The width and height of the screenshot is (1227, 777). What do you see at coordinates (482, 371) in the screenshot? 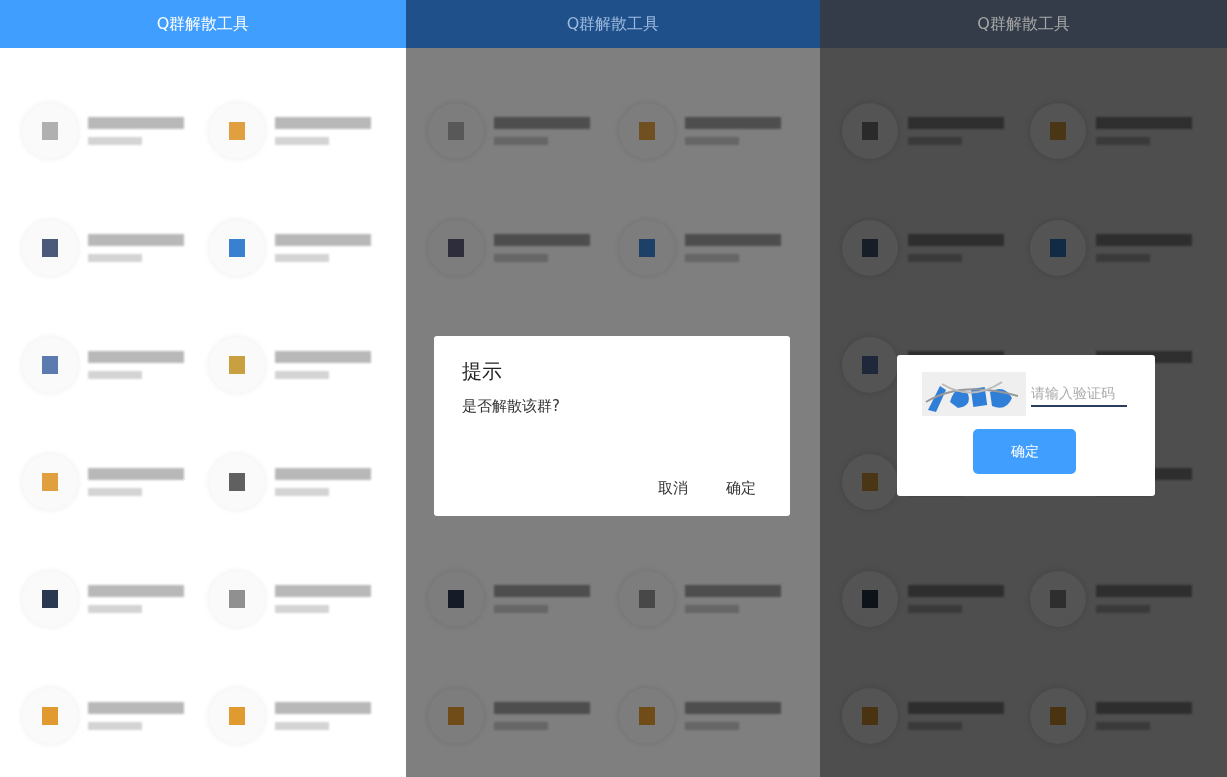
I see `dialog-title: 提示` at bounding box center [482, 371].